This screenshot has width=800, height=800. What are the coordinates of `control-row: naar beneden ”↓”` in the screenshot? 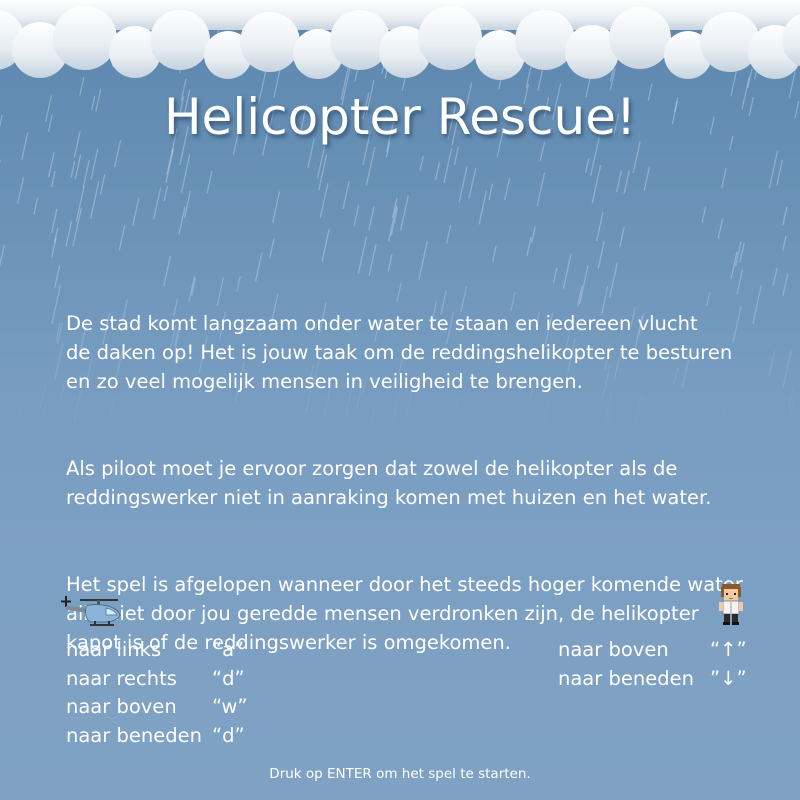 It's located at (652, 679).